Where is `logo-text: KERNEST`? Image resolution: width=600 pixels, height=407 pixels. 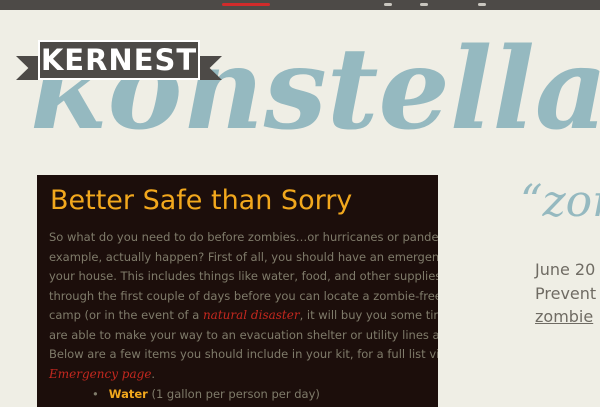
logo-text: KERNEST is located at coordinates (119, 59).